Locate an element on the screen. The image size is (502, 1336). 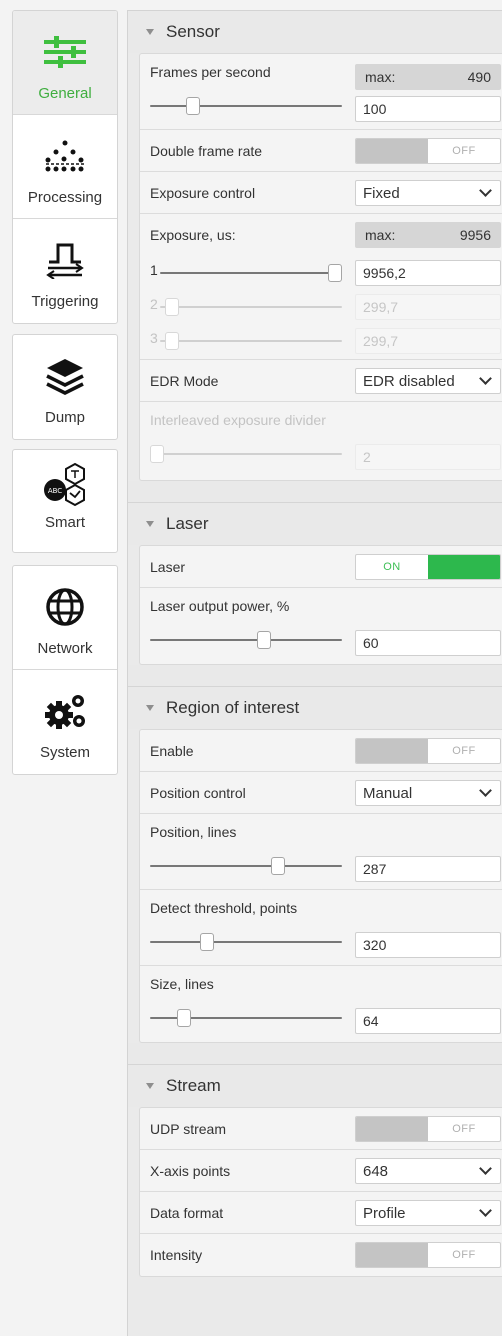
row-intensity: Intensity OFF is located at coordinates (321, 1255).